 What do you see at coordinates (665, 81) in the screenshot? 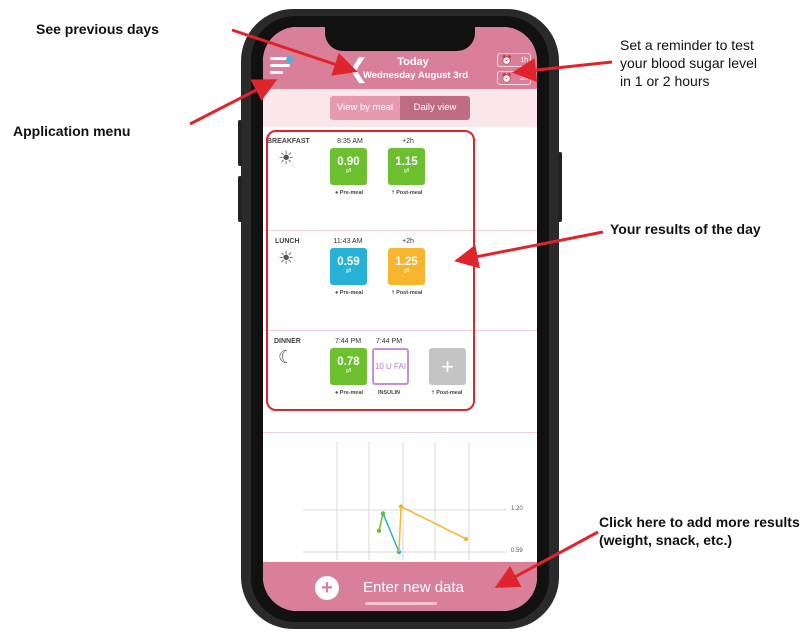
I see `callout-reminder-line-3: in 1 or 2 hours` at bounding box center [665, 81].